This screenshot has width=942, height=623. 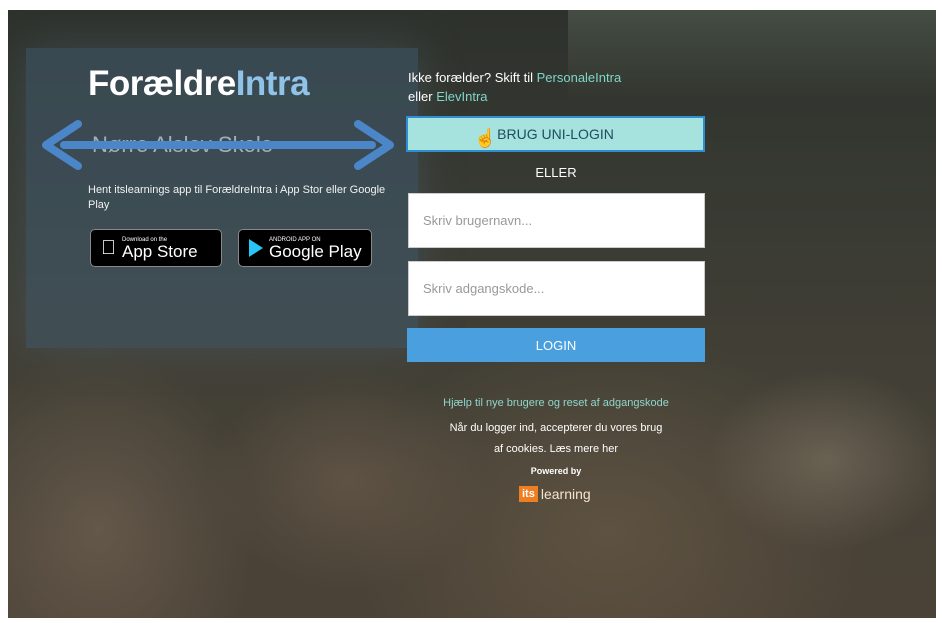 I want to click on powered-by-label: Powered by, so click(x=556, y=471).